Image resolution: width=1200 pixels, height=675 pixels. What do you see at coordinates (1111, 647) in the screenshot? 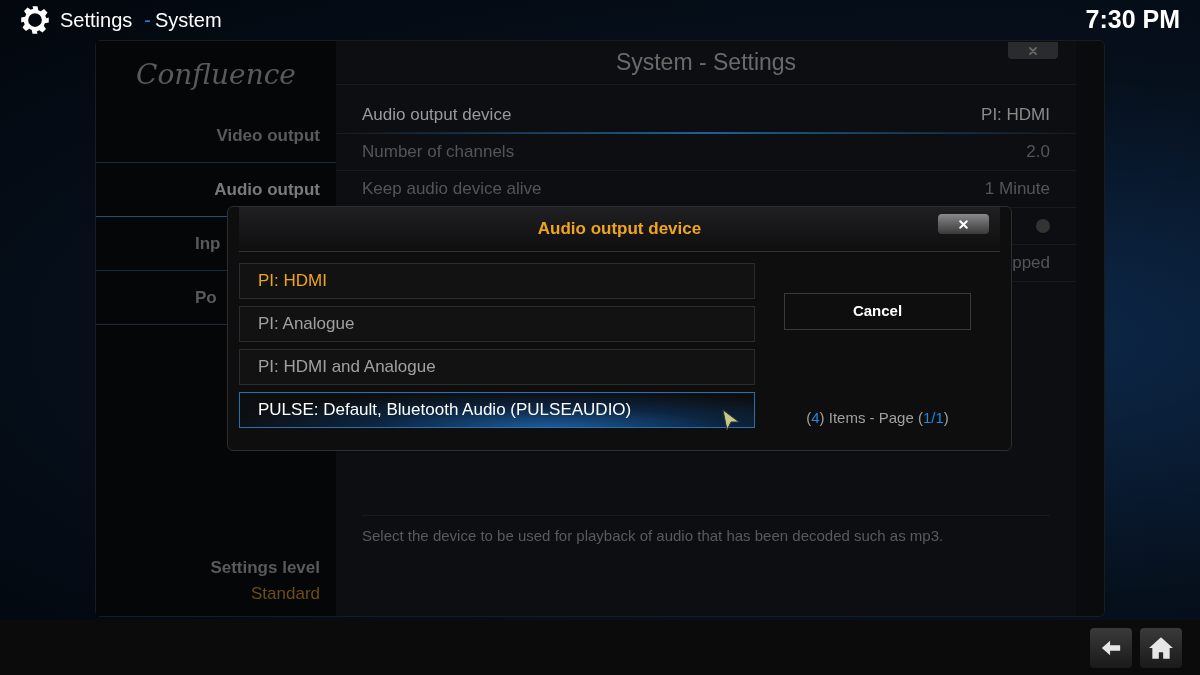
I see `back-button` at bounding box center [1111, 647].